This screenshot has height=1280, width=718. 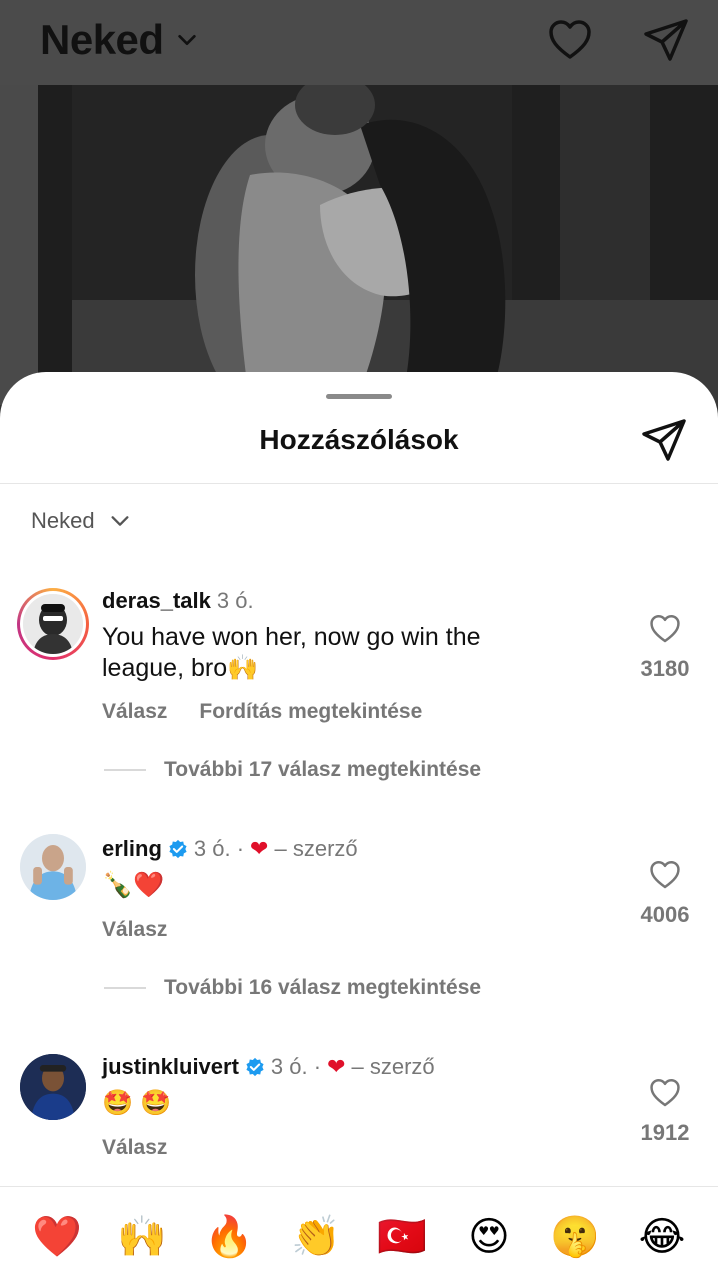 What do you see at coordinates (402, 1237) in the screenshot?
I see `emoji-turkey-flag: 🇹🇷` at bounding box center [402, 1237].